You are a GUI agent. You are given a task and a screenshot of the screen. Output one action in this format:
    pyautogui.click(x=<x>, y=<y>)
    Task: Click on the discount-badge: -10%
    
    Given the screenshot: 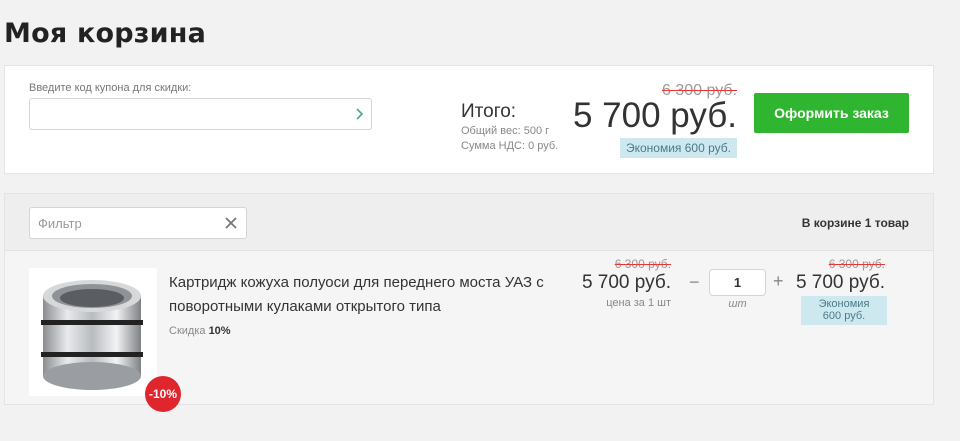 What is the action you would take?
    pyautogui.click(x=163, y=394)
    